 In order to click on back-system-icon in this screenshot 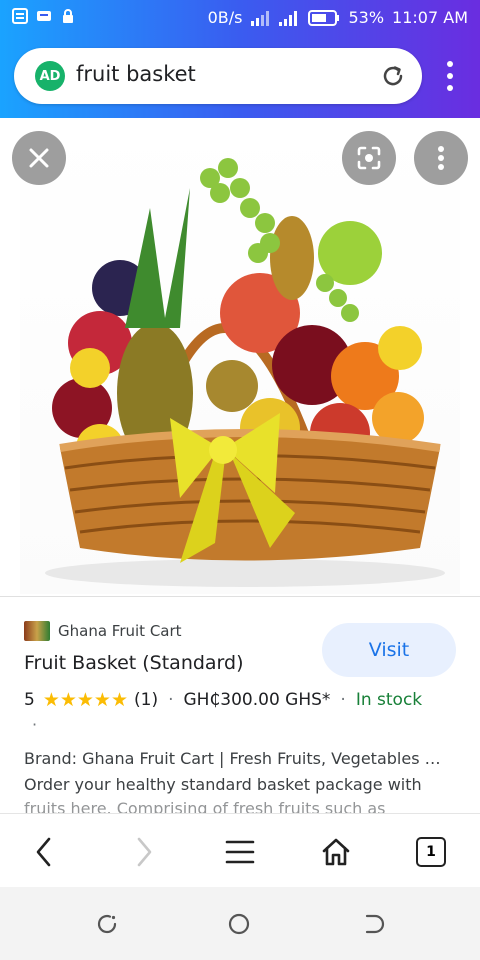, I will do `click(375, 924)`.